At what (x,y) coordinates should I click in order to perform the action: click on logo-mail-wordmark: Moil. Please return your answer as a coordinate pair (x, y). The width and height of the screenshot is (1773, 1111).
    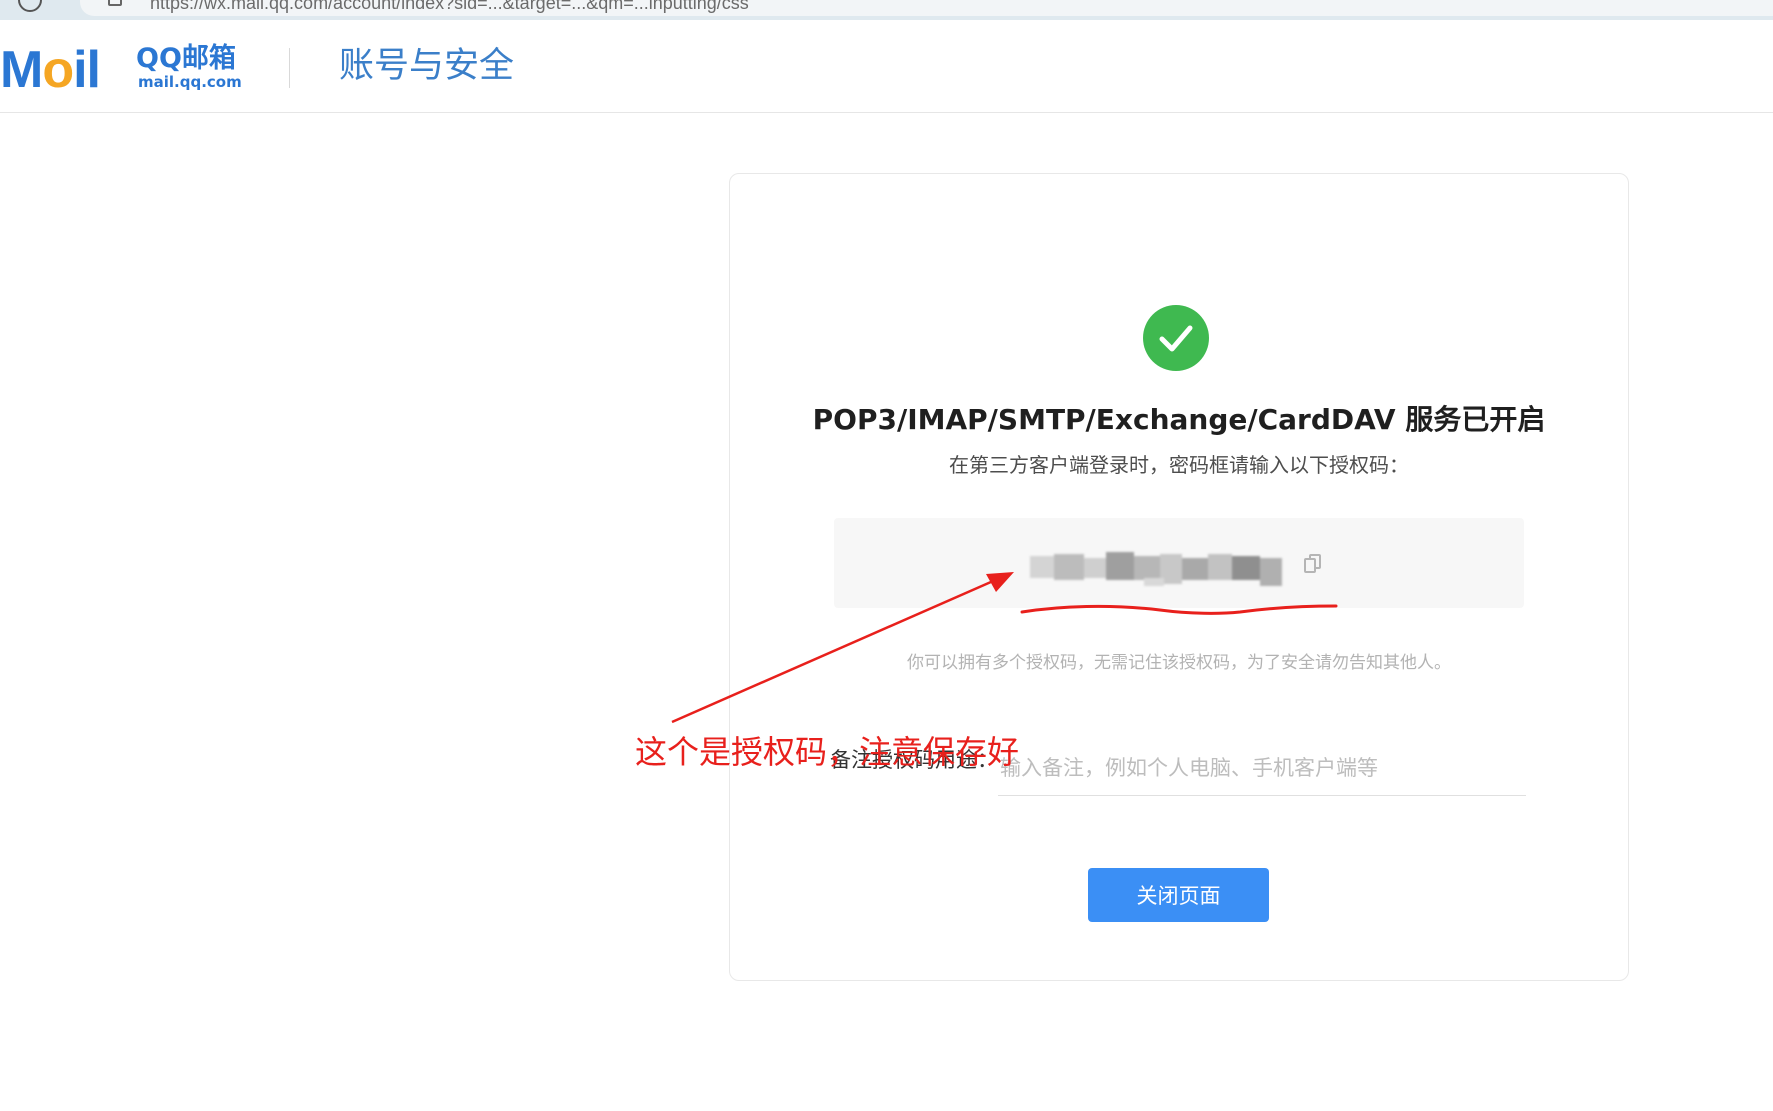
    Looking at the image, I should click on (50, 70).